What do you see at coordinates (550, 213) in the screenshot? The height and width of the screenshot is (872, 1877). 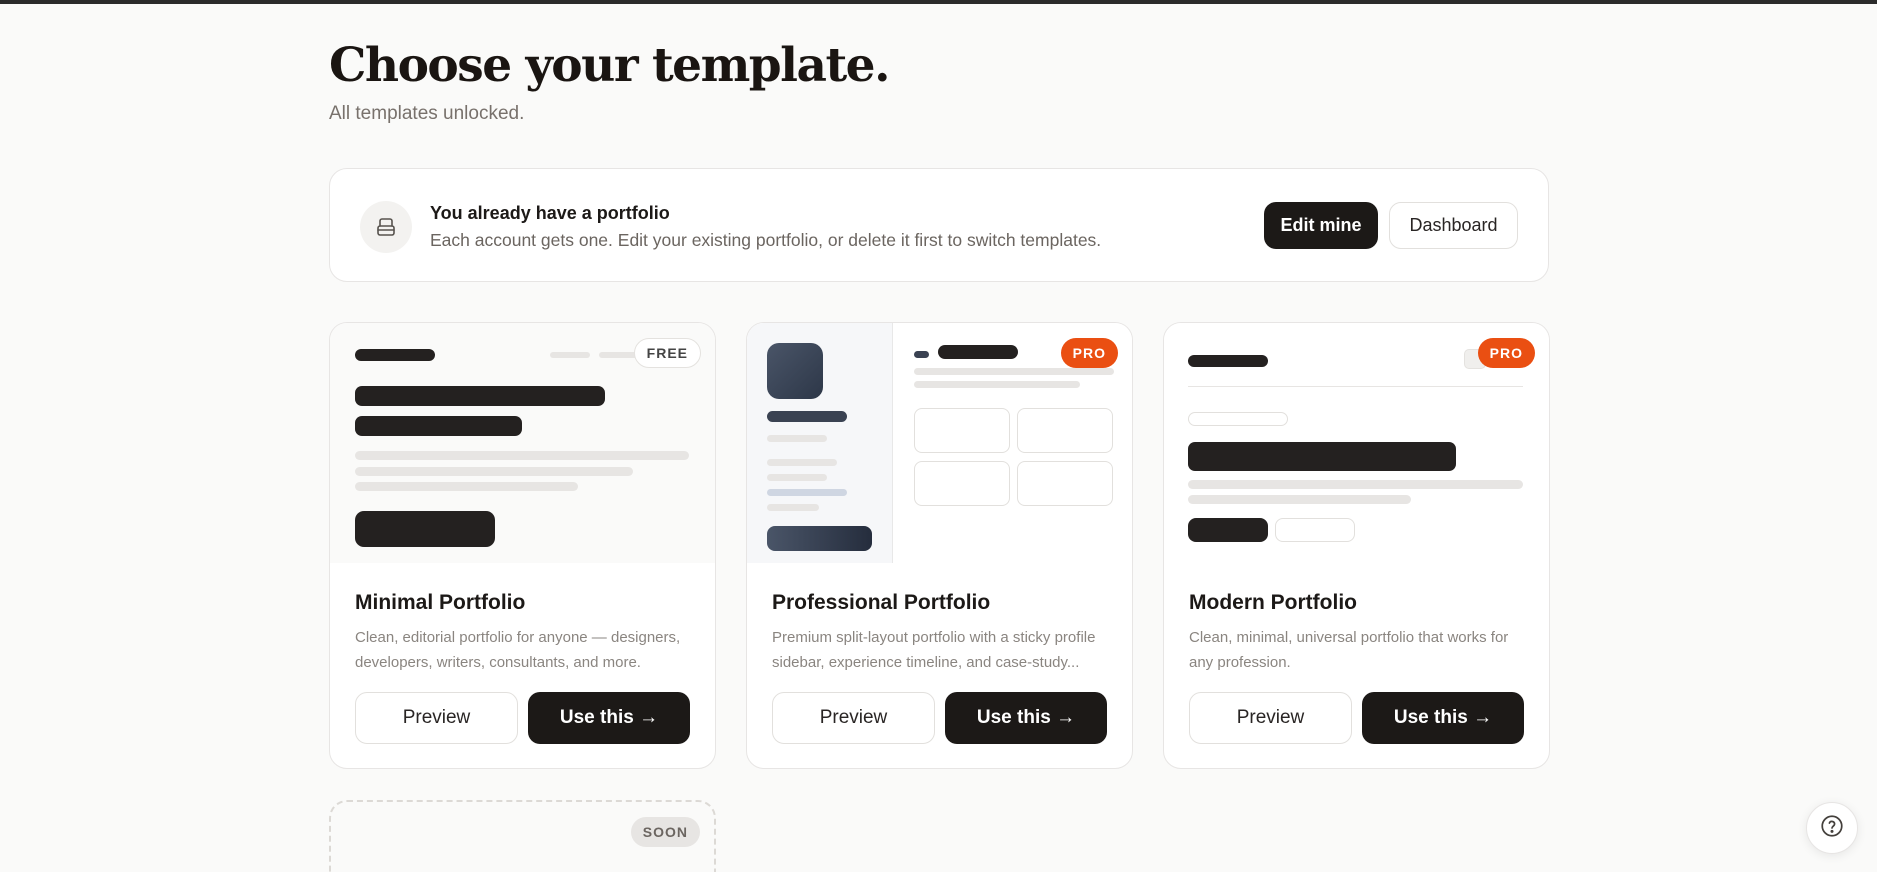 I see `notice-title: You already have a portfolio` at bounding box center [550, 213].